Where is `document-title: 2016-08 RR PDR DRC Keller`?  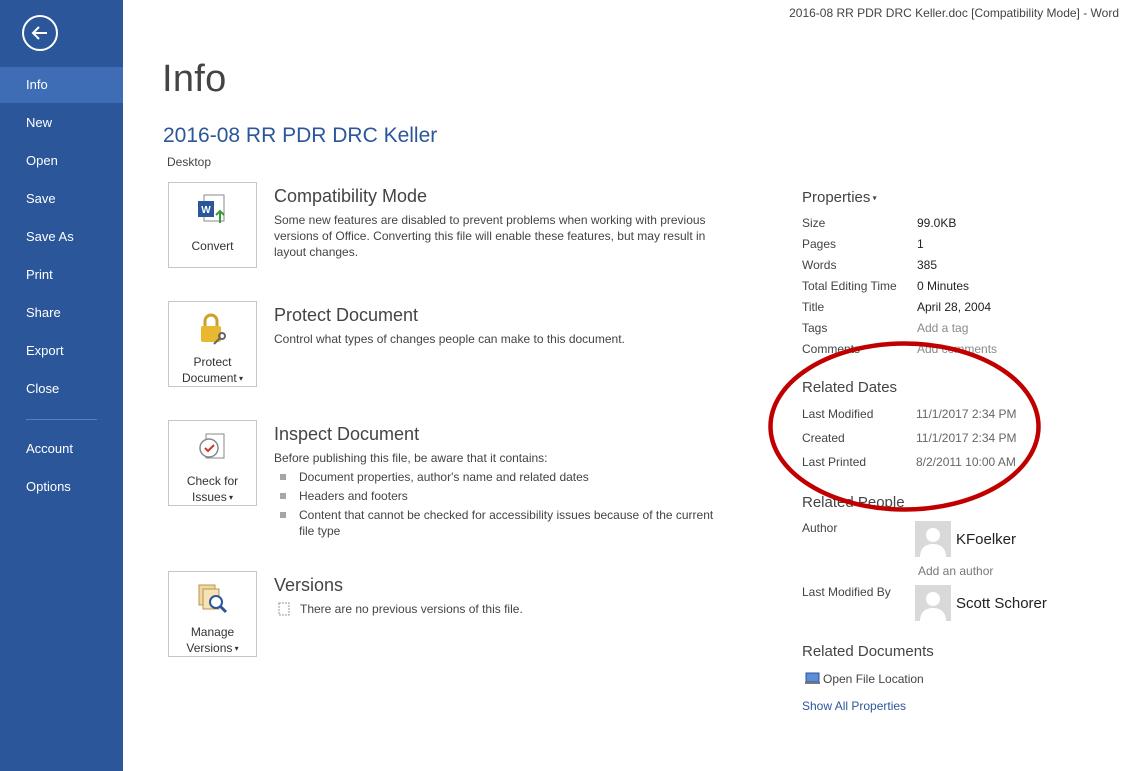 document-title: 2016-08 RR PDR DRC Keller is located at coordinates (300, 135).